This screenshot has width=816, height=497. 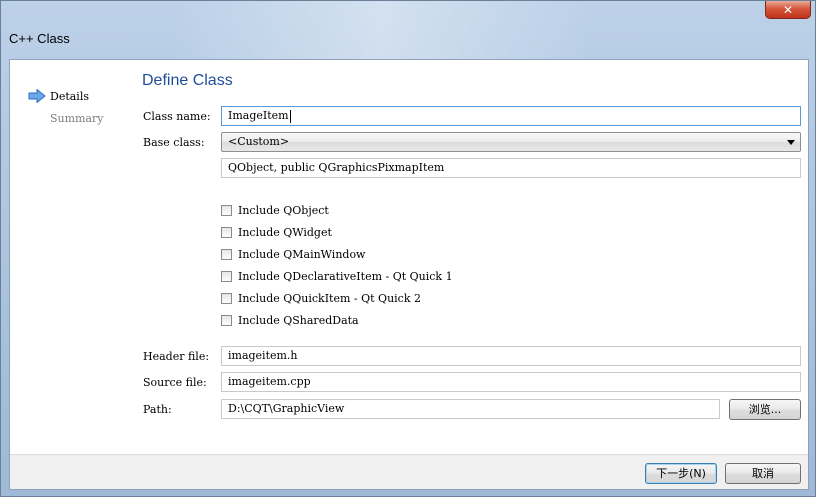 What do you see at coordinates (259, 141) in the screenshot?
I see `base-class-selected: <Custom>` at bounding box center [259, 141].